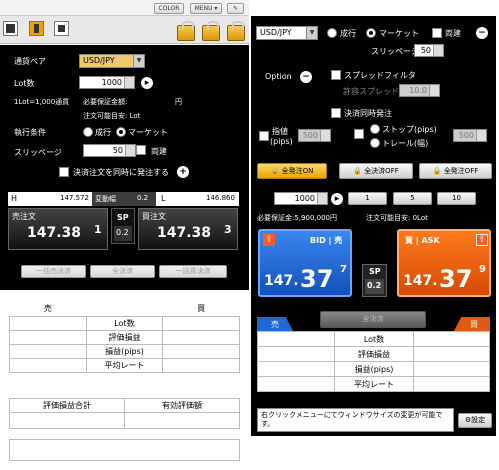 The height and width of the screenshot is (470, 499). What do you see at coordinates (103, 132) in the screenshot?
I see `exec-opt1: 成行` at bounding box center [103, 132].